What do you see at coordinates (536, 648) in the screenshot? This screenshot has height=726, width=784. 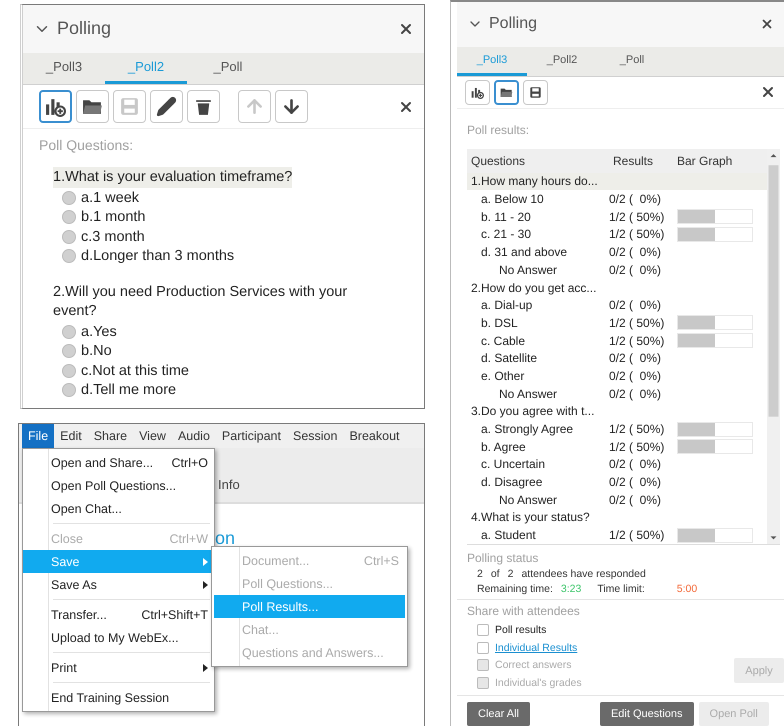 I see `share-link: Individual Results` at bounding box center [536, 648].